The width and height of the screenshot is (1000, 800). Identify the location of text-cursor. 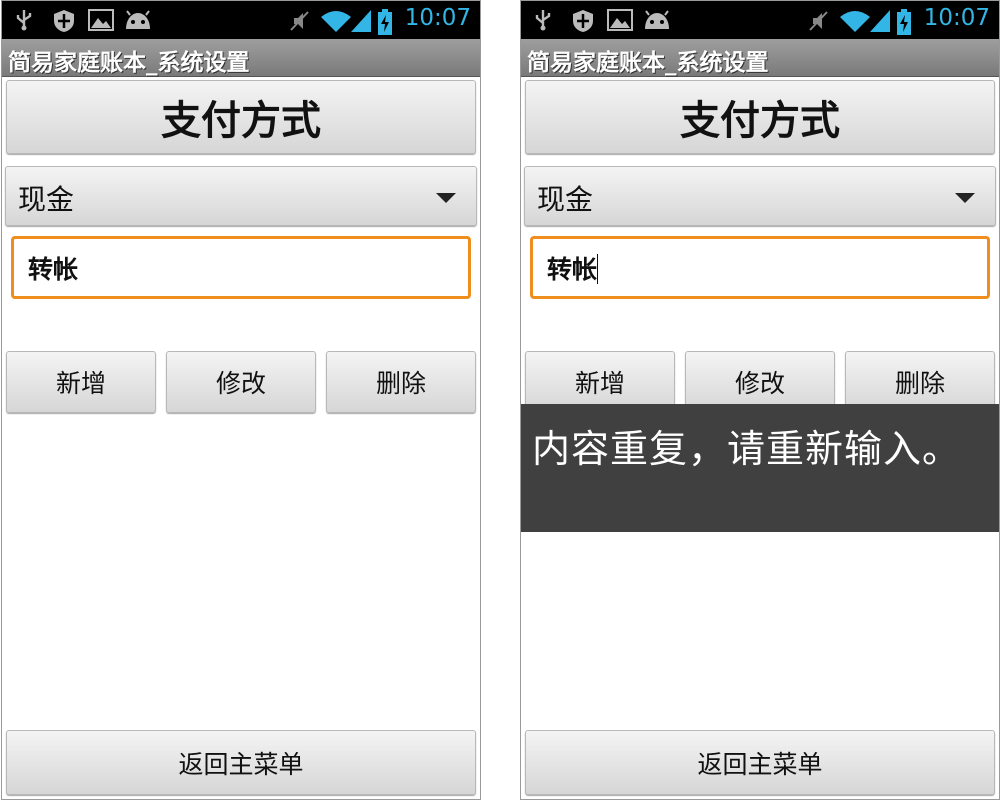
(598, 269).